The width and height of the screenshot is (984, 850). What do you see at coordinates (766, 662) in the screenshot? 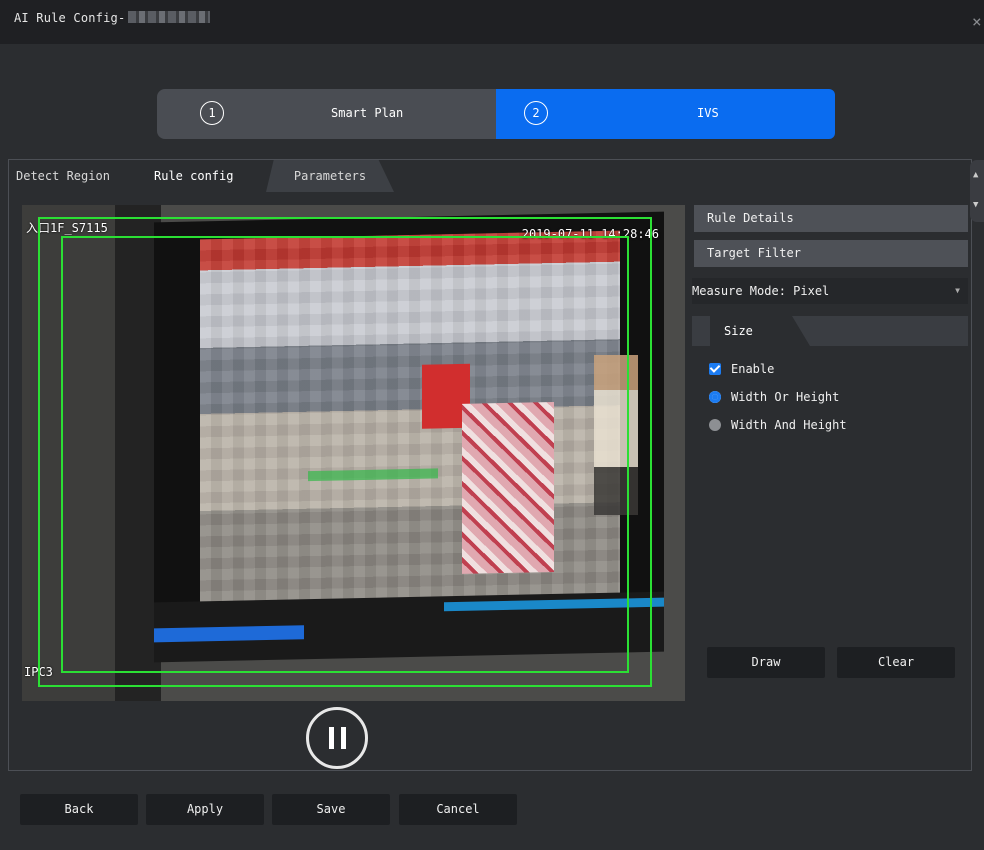
I see `draw-button: Draw` at bounding box center [766, 662].